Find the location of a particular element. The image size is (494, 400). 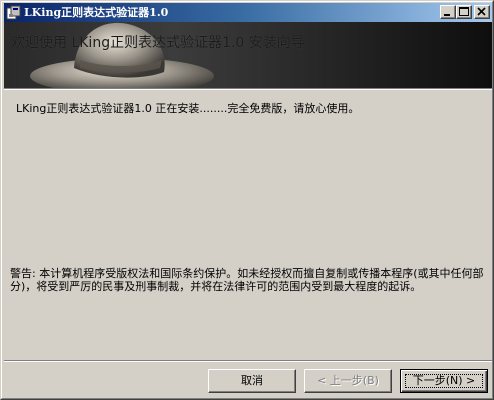

window-title: LKing正则表达式验证器1.0 is located at coordinates (96, 12).